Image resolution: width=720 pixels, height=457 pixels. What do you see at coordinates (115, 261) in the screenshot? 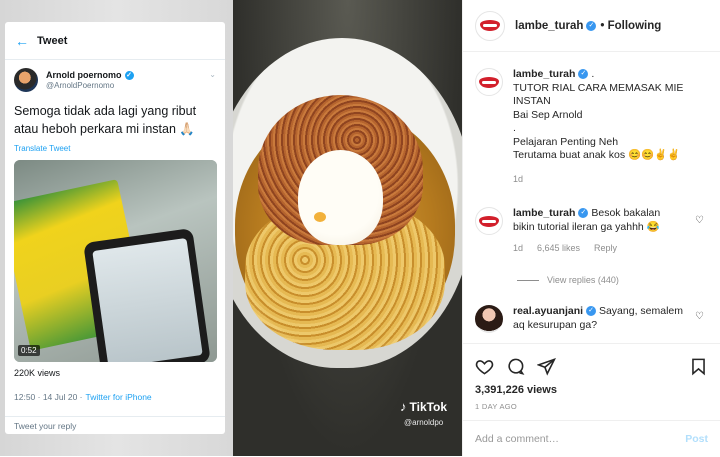
I see `tweet-video-thumbnail: 0:52` at bounding box center [115, 261].